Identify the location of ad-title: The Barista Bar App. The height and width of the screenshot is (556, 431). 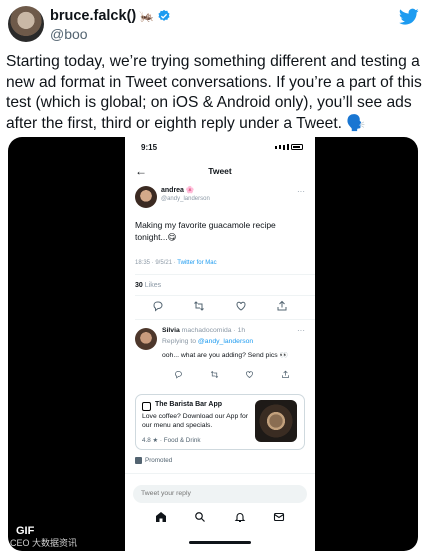
(189, 404).